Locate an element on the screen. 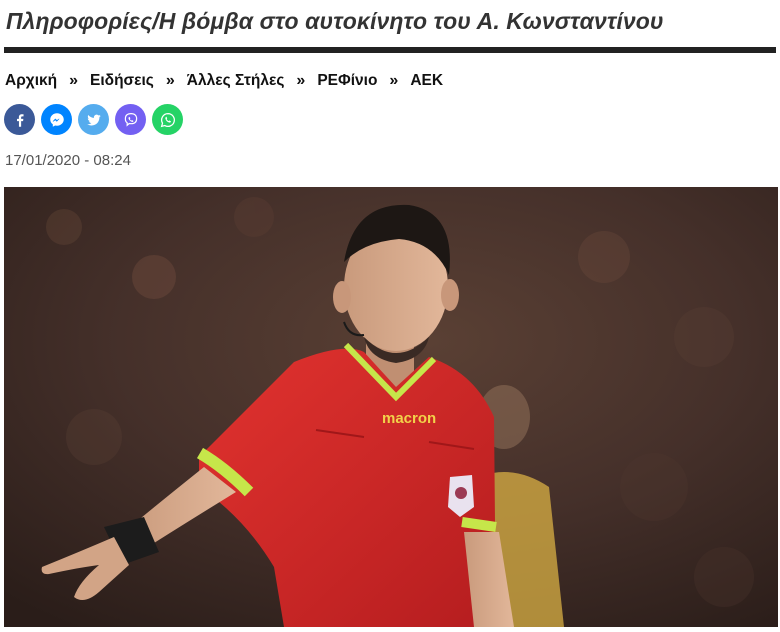 This screenshot has width=780, height=632. whatsapp-share-button is located at coordinates (167, 119).